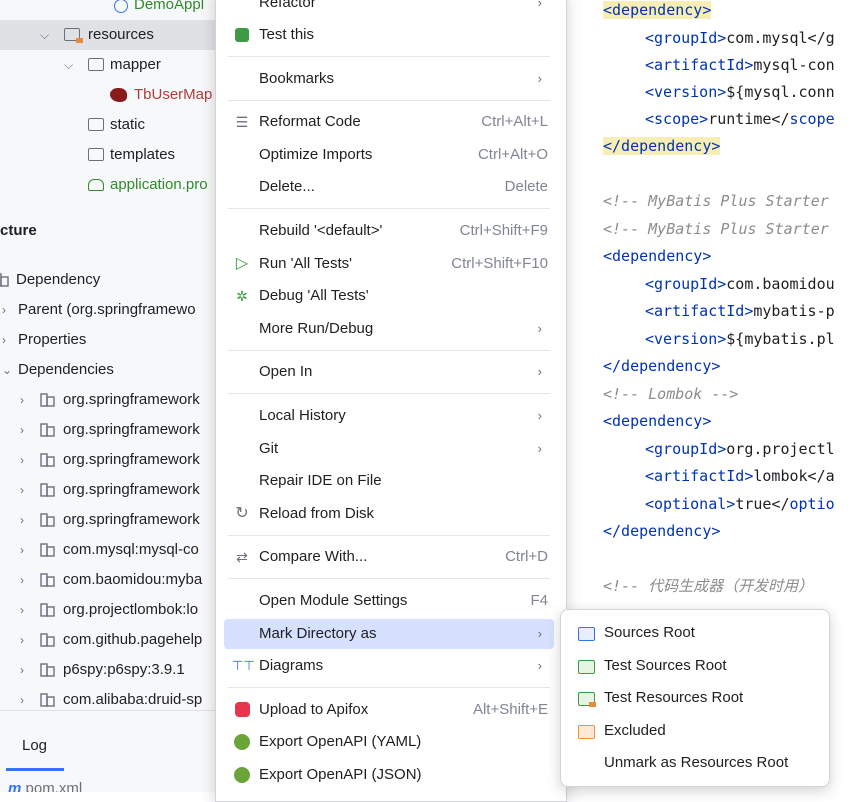  I want to click on code-line: <dependency>, so click(657, 10).